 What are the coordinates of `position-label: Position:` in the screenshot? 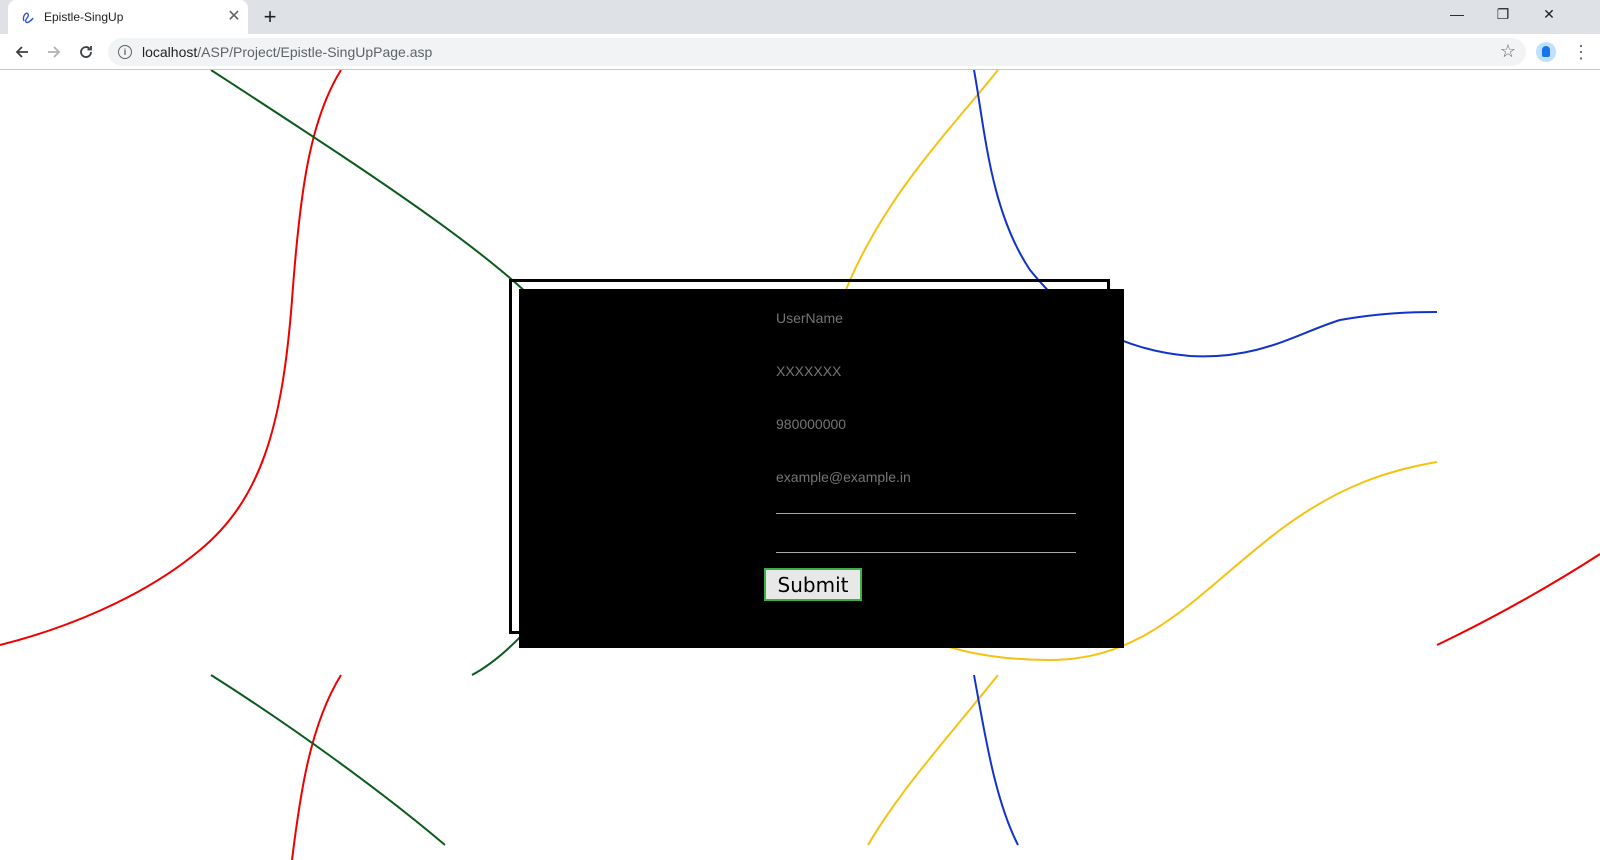 It's located at (606, 534).